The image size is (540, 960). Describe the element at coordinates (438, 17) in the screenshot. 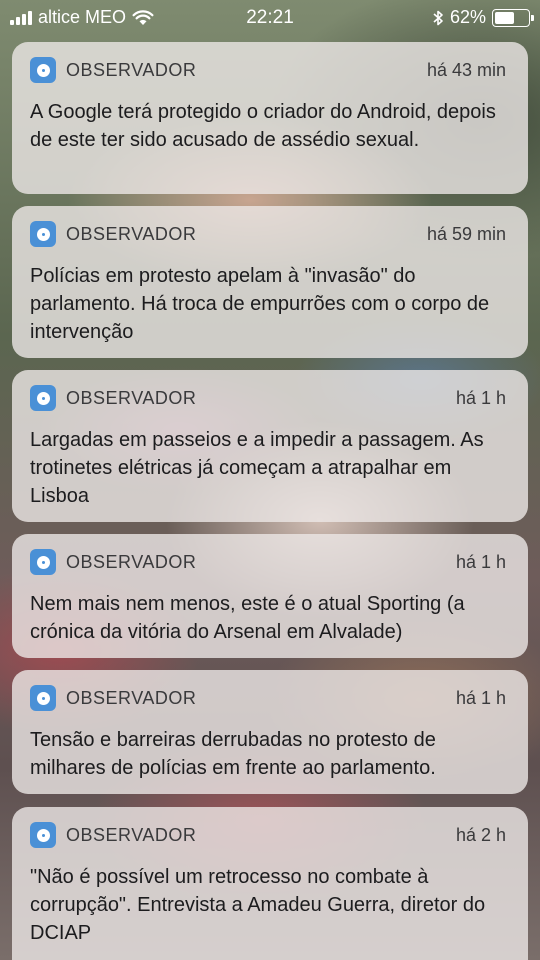

I see `bluetooth-icon` at that location.